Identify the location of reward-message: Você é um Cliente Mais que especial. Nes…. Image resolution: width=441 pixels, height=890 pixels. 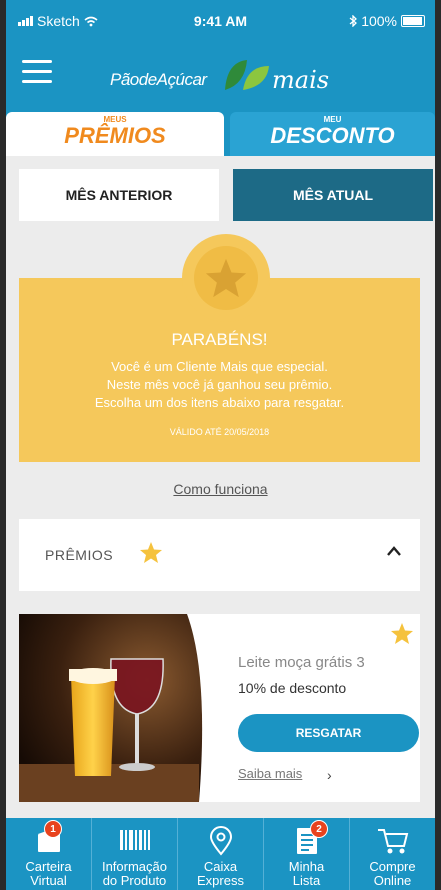
(219, 385).